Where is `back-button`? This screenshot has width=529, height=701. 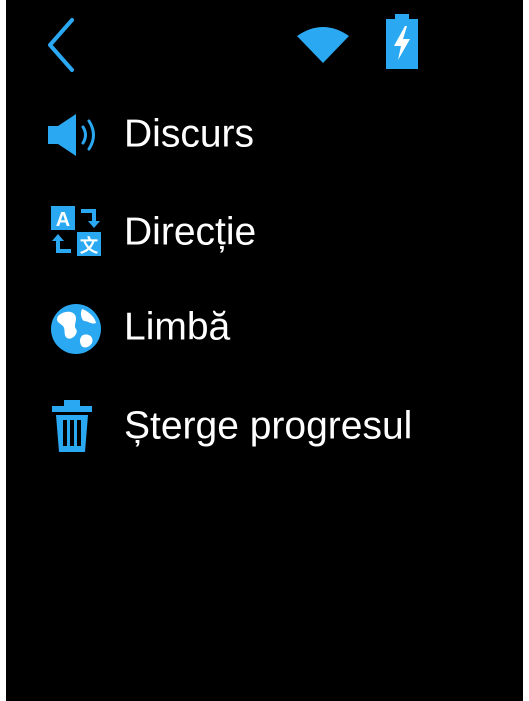
back-button is located at coordinates (61, 43).